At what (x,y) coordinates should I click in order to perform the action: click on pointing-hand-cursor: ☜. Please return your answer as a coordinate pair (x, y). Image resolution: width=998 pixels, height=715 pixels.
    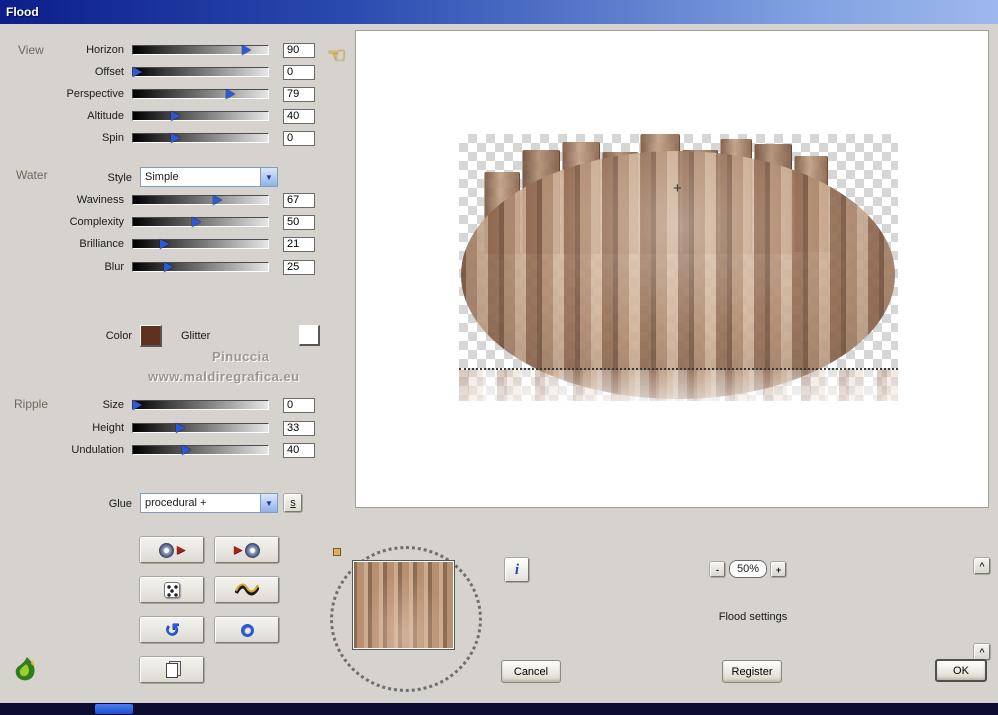
    Looking at the image, I should click on (336, 54).